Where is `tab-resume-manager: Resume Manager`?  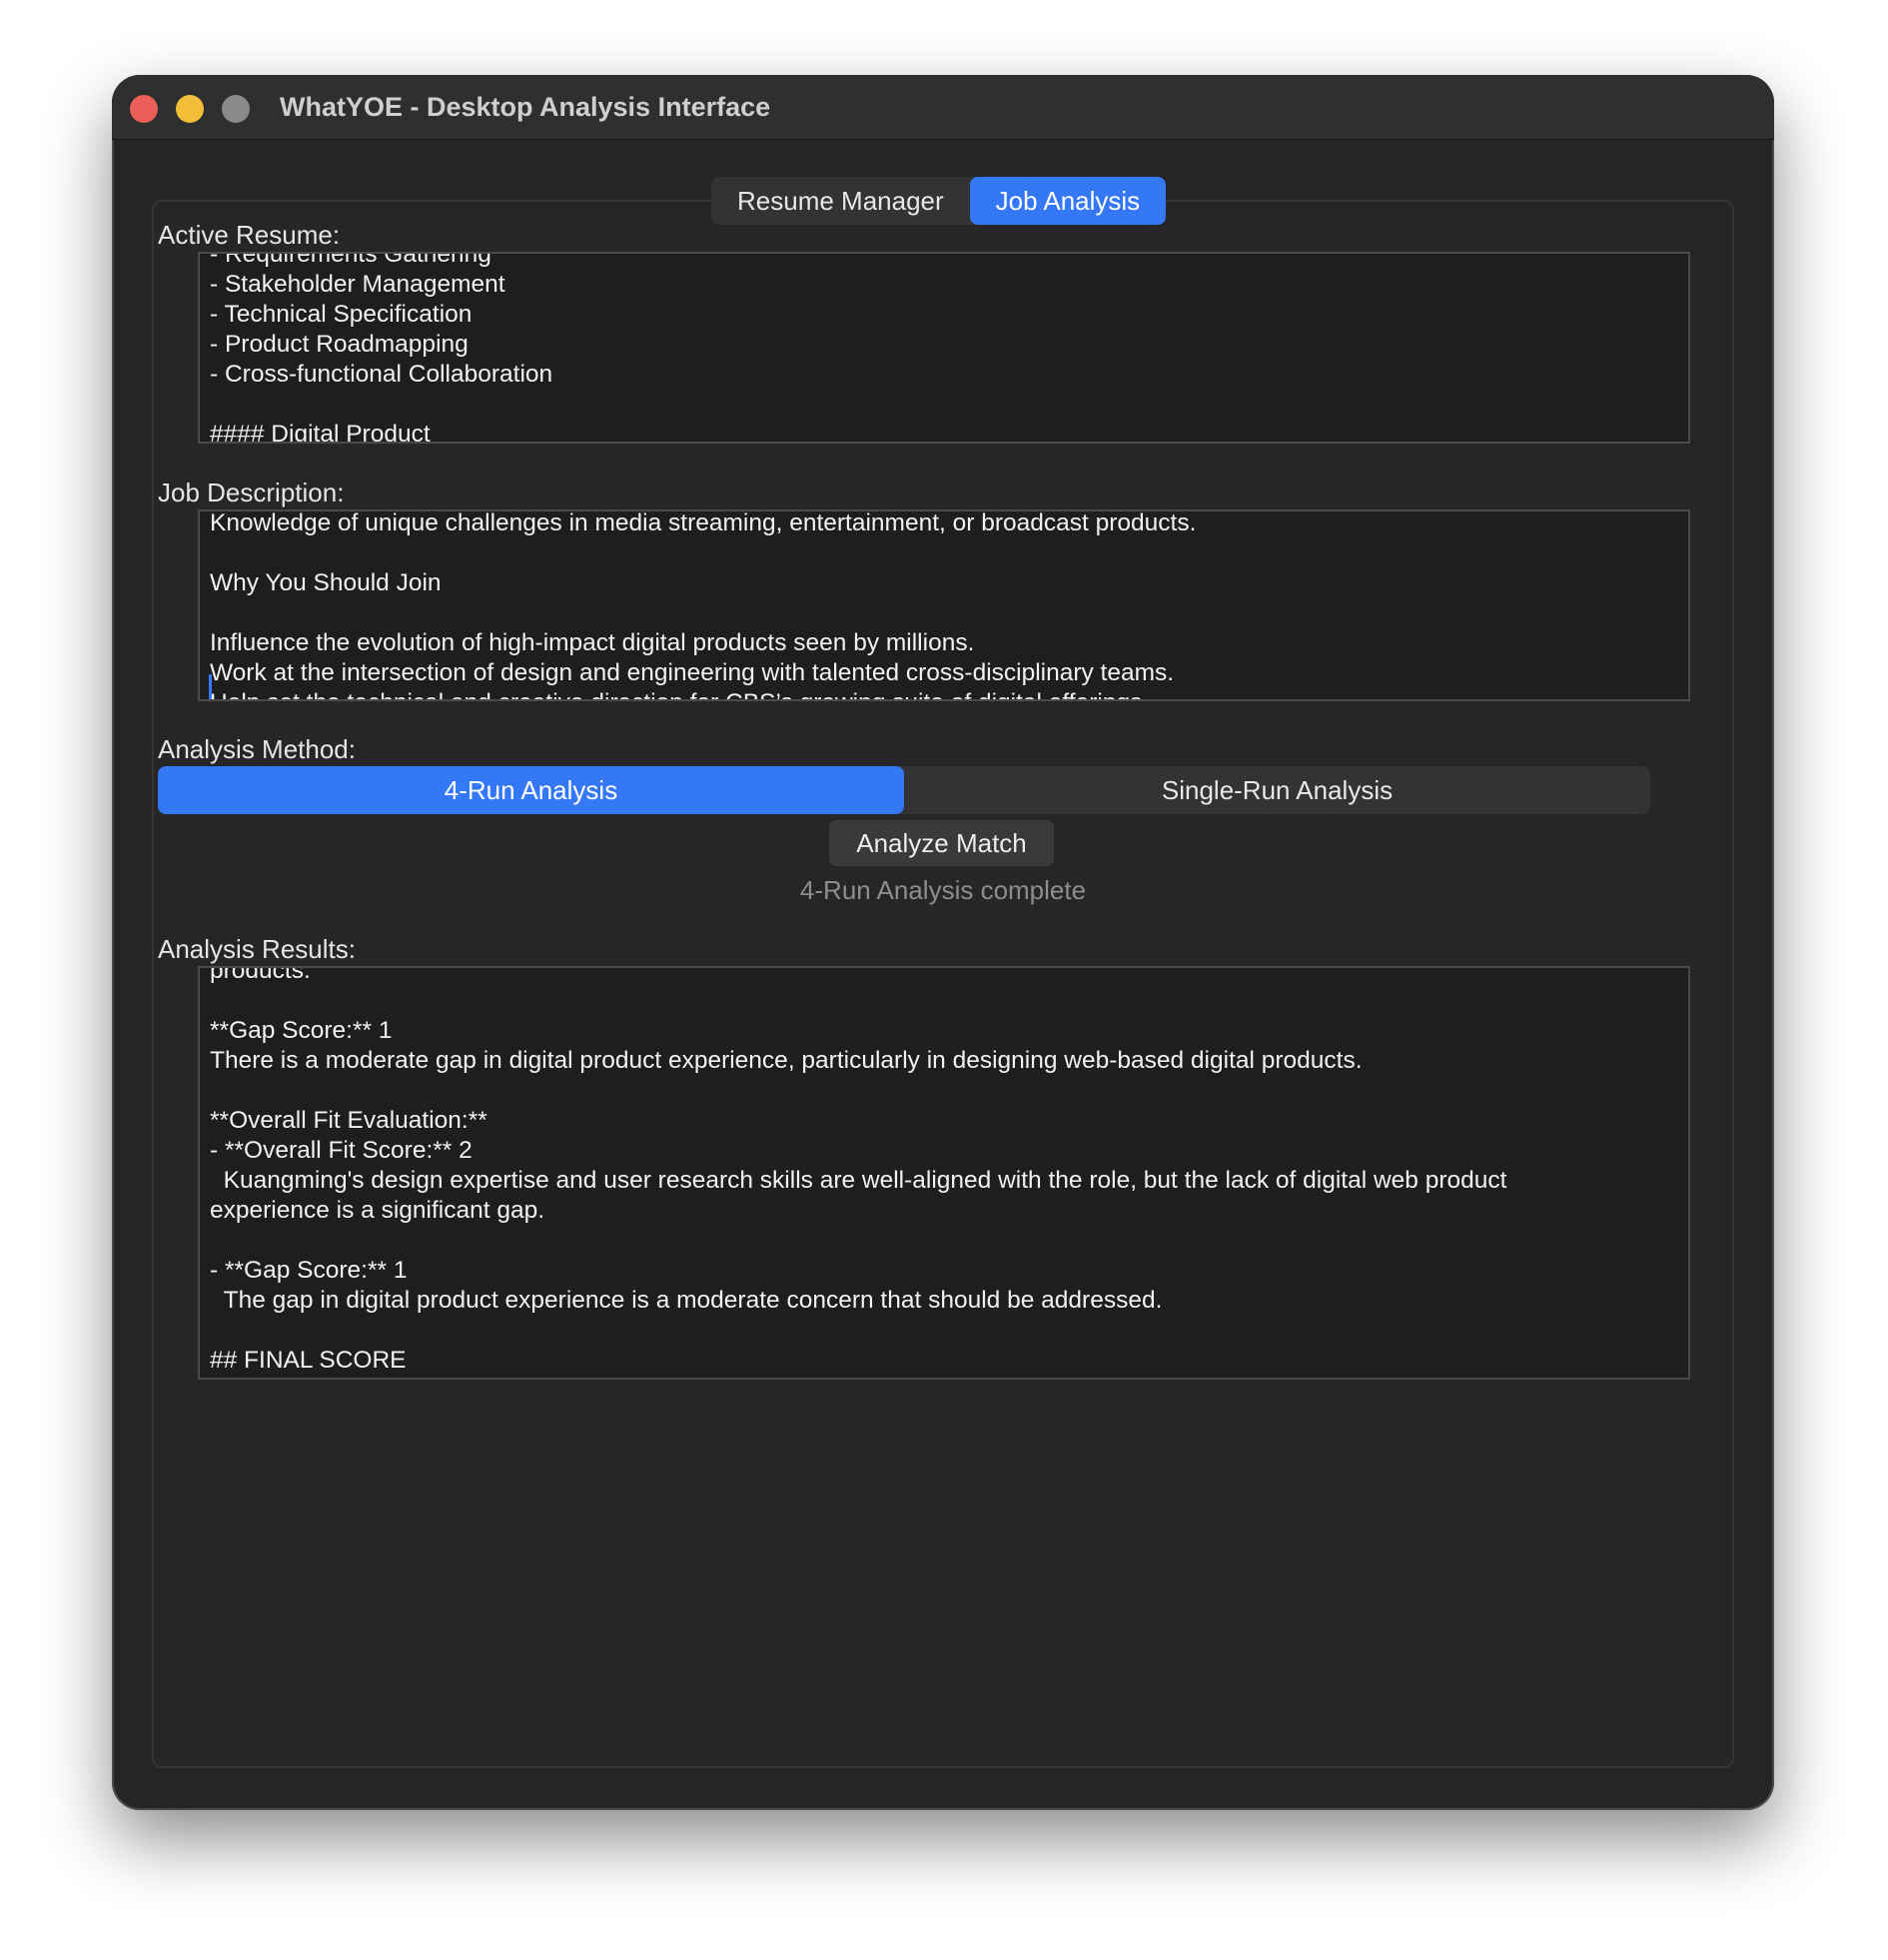
tab-resume-manager: Resume Manager is located at coordinates (840, 201).